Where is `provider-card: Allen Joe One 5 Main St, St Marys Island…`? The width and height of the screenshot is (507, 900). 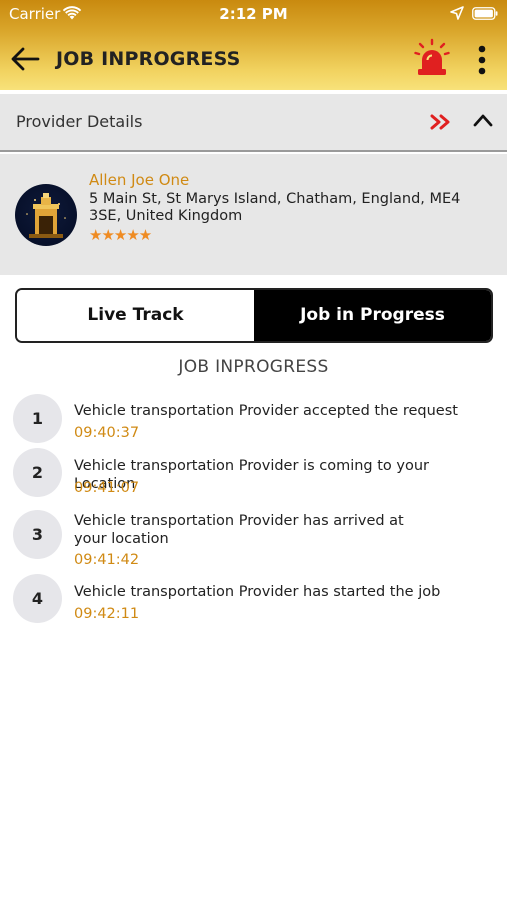
provider-card: Allen Joe One 5 Main St, St Marys Island… is located at coordinates (253, 214).